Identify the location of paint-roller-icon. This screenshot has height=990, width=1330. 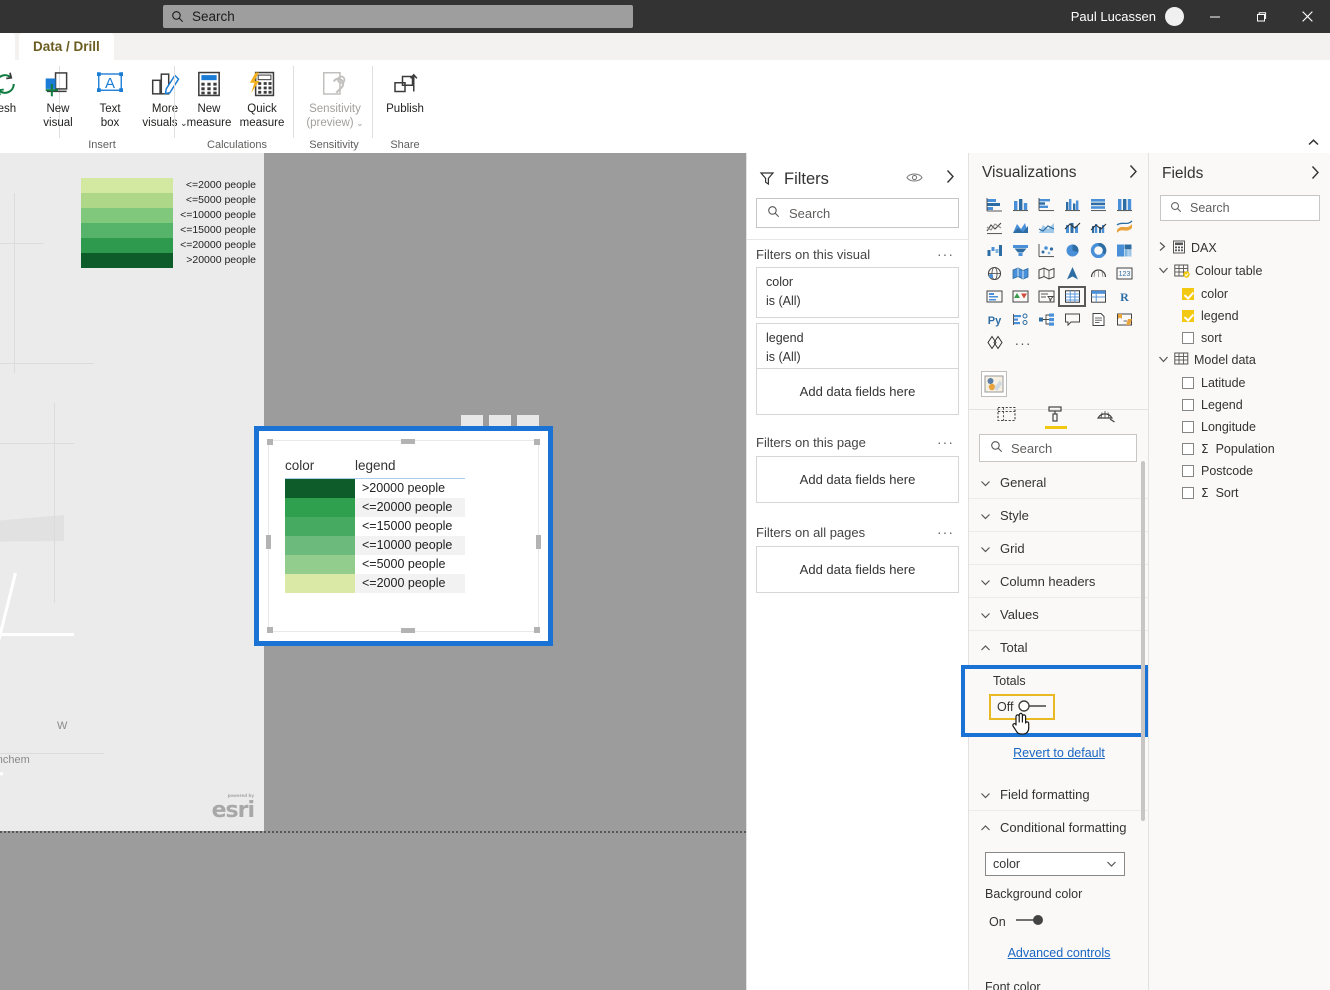
(1056, 415).